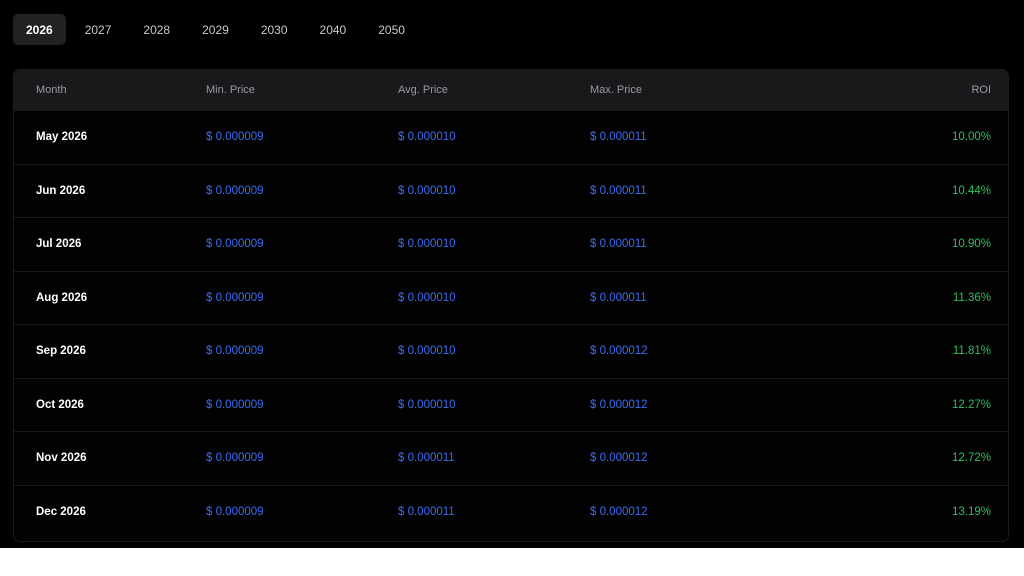 The height and width of the screenshot is (576, 1024). What do you see at coordinates (971, 458) in the screenshot?
I see `cell-roi: 12.72%` at bounding box center [971, 458].